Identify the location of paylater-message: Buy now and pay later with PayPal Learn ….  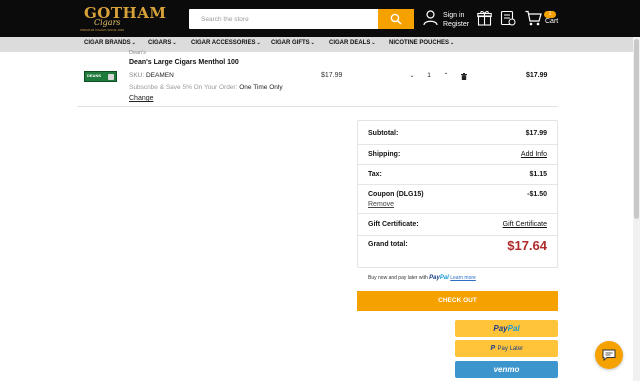
(422, 278).